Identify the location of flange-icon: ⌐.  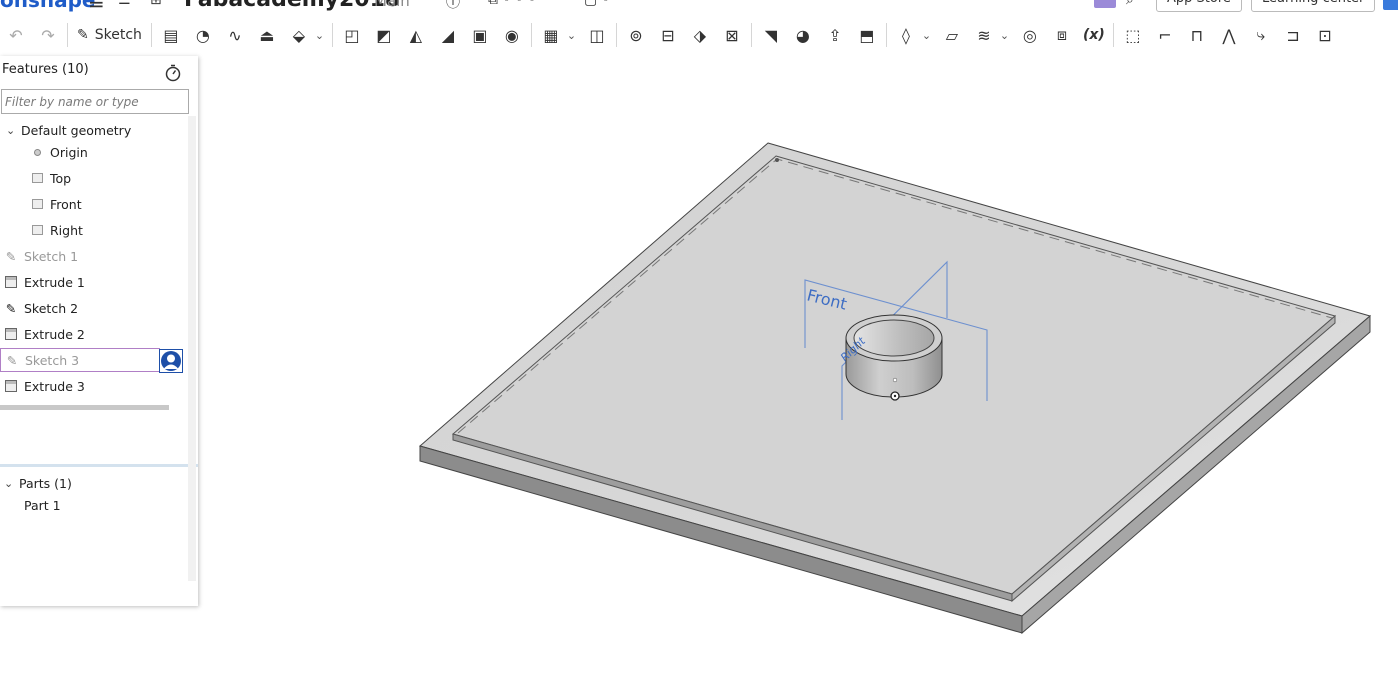
(1165, 35).